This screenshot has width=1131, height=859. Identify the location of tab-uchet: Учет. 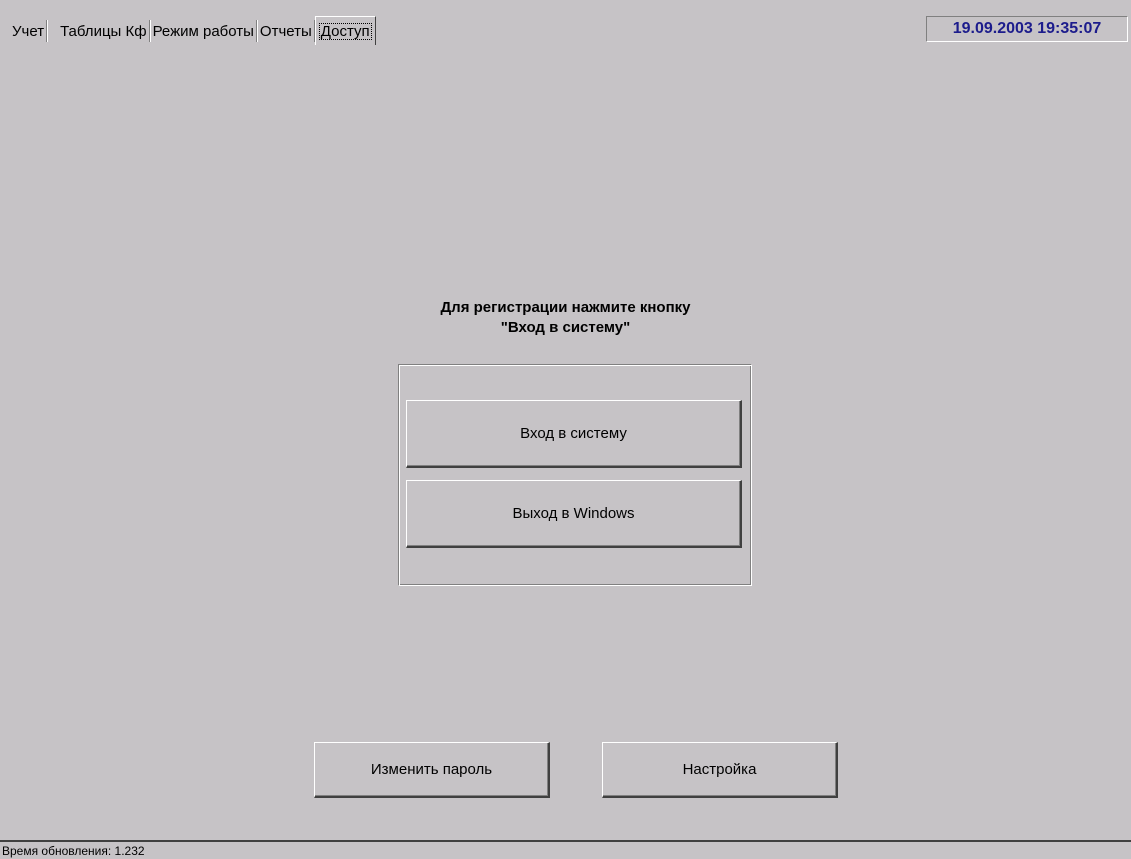
(29, 31).